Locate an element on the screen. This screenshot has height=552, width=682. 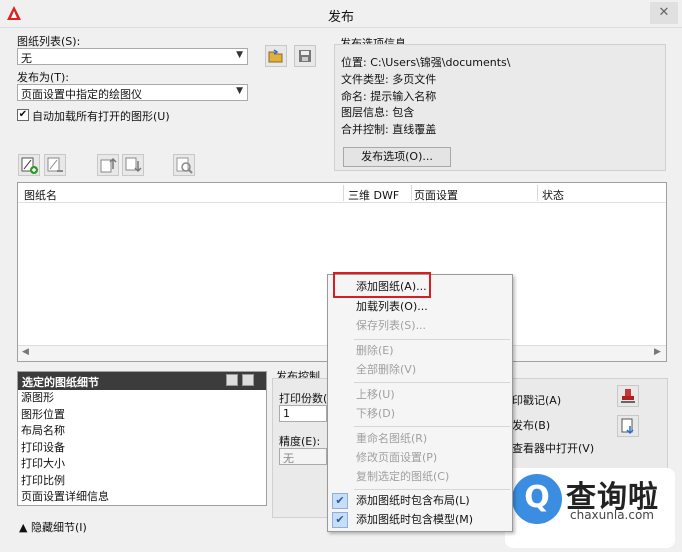
remove-sheet-icon is located at coordinates (55, 164).